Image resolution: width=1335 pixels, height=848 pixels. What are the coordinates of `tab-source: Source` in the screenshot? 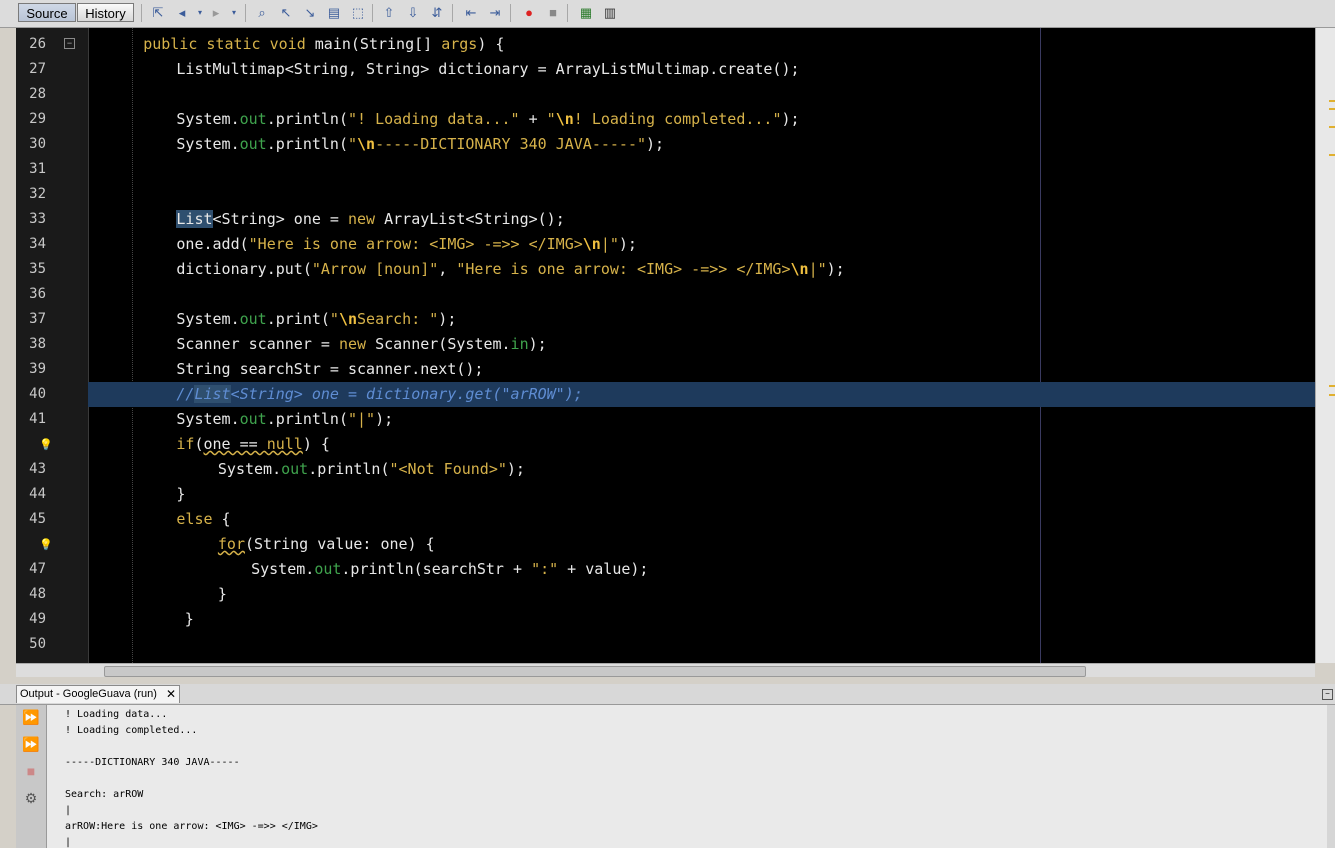 It's located at (47, 12).